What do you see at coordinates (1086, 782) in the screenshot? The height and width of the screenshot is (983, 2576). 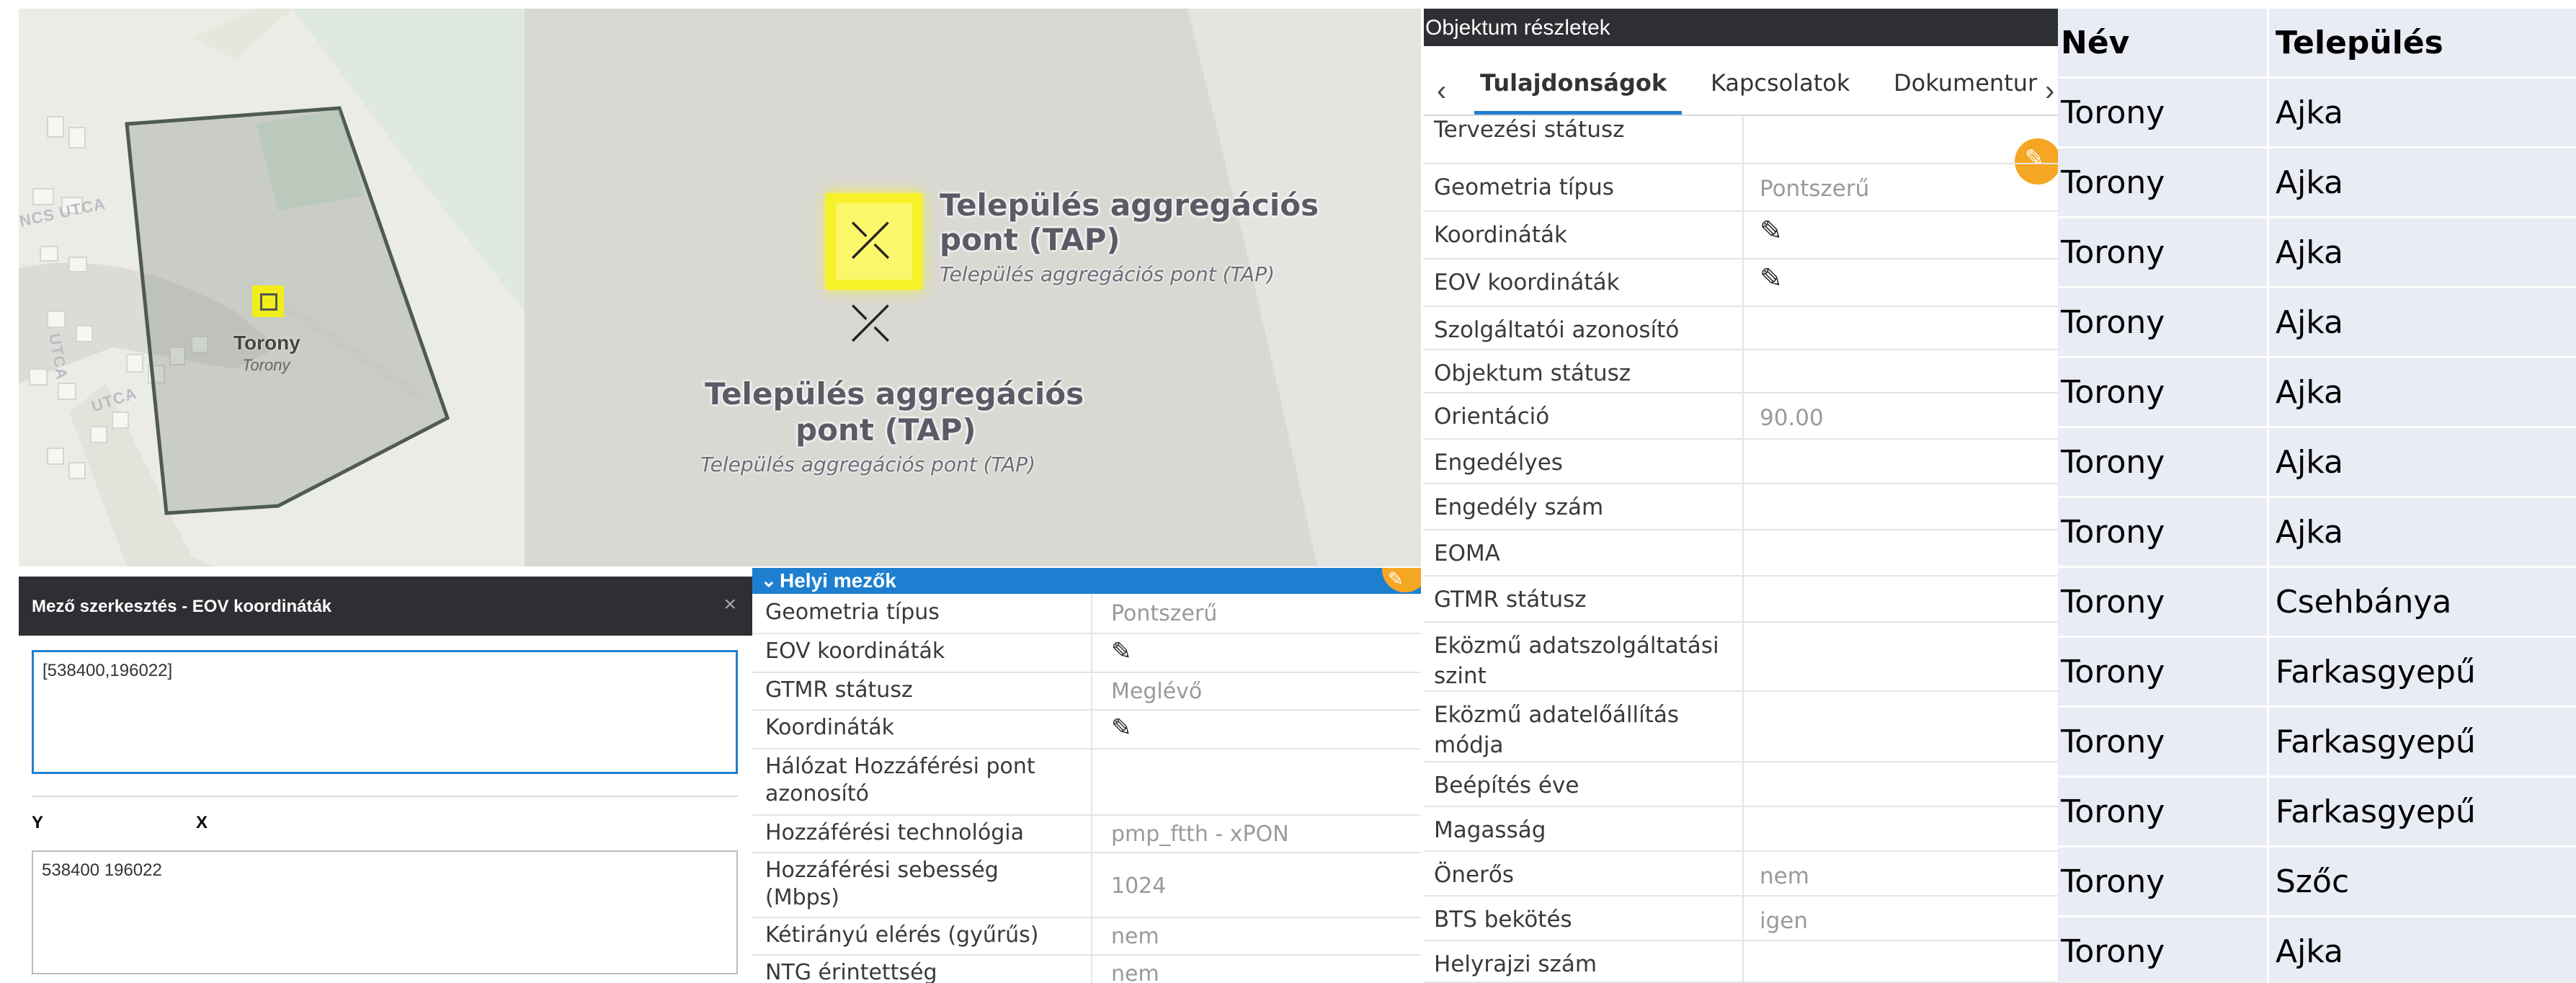 I see `local-field-row: Hálózat Hozzáférési pont azonosító` at bounding box center [1086, 782].